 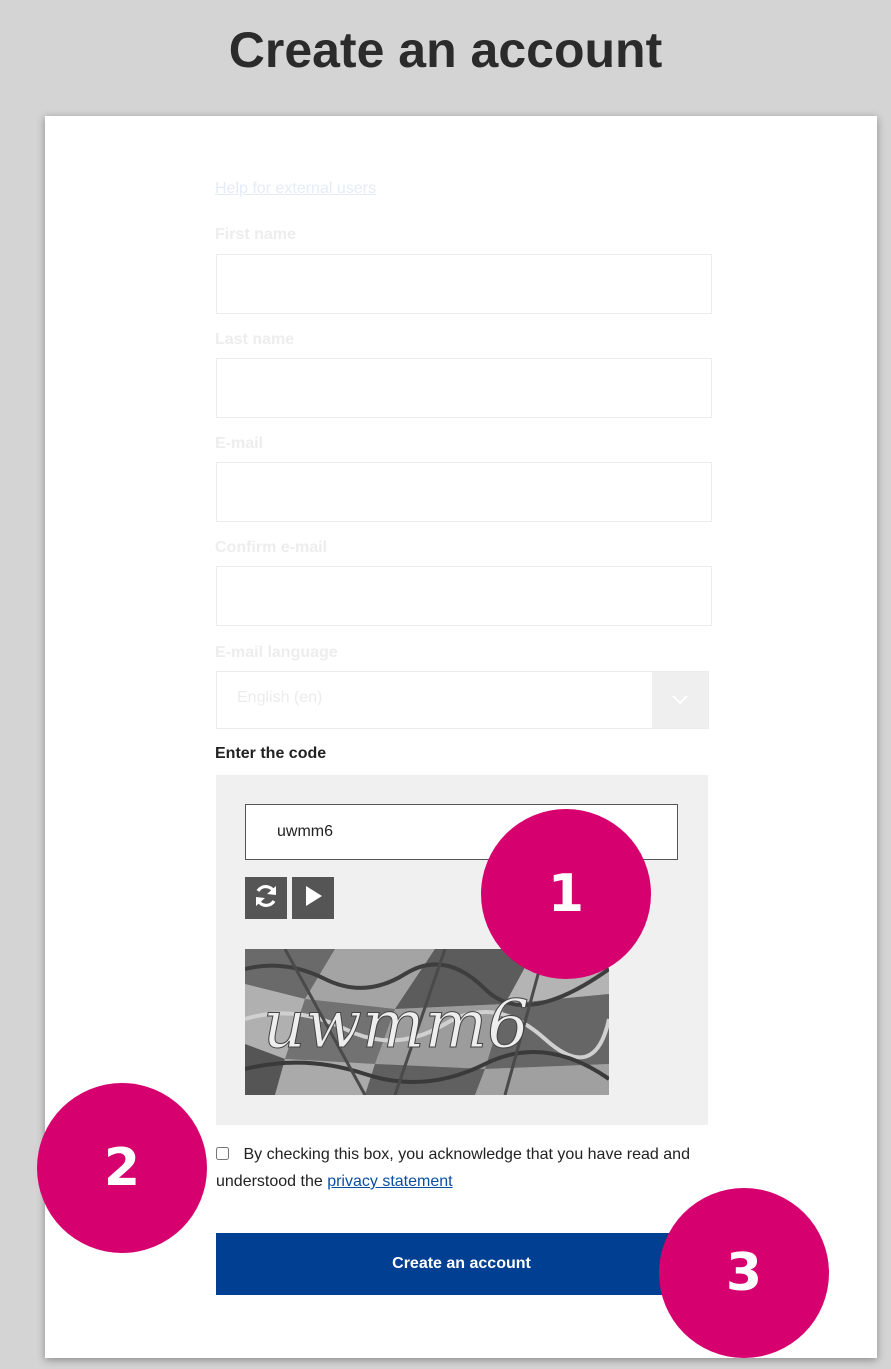 What do you see at coordinates (396, 1024) in the screenshot?
I see `captcha-image-text: uwmm6` at bounding box center [396, 1024].